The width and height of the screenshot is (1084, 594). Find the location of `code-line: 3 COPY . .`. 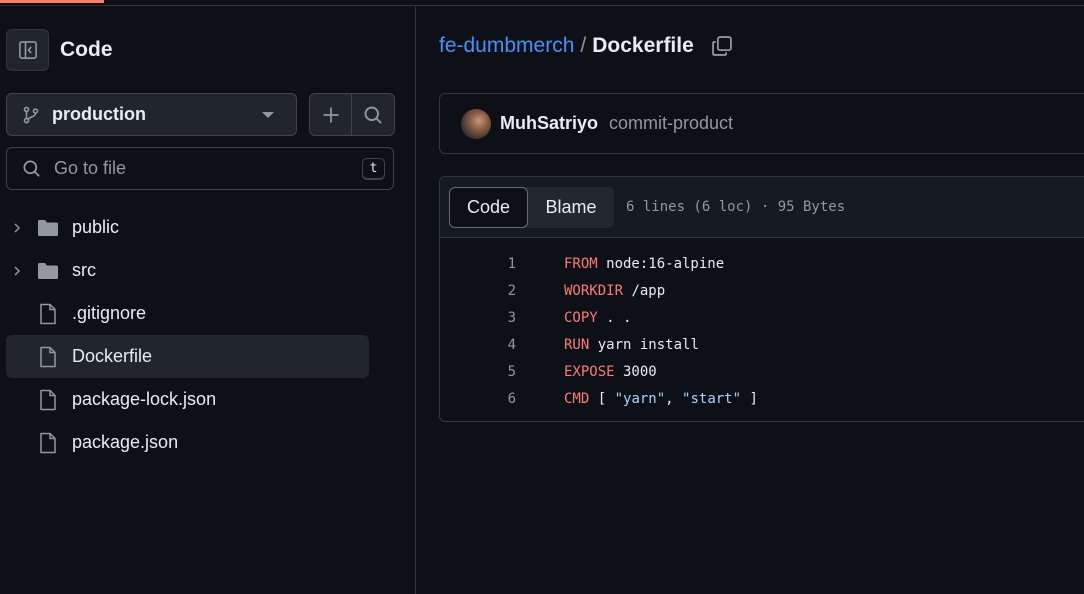

code-line: 3 COPY . . is located at coordinates (762, 317).